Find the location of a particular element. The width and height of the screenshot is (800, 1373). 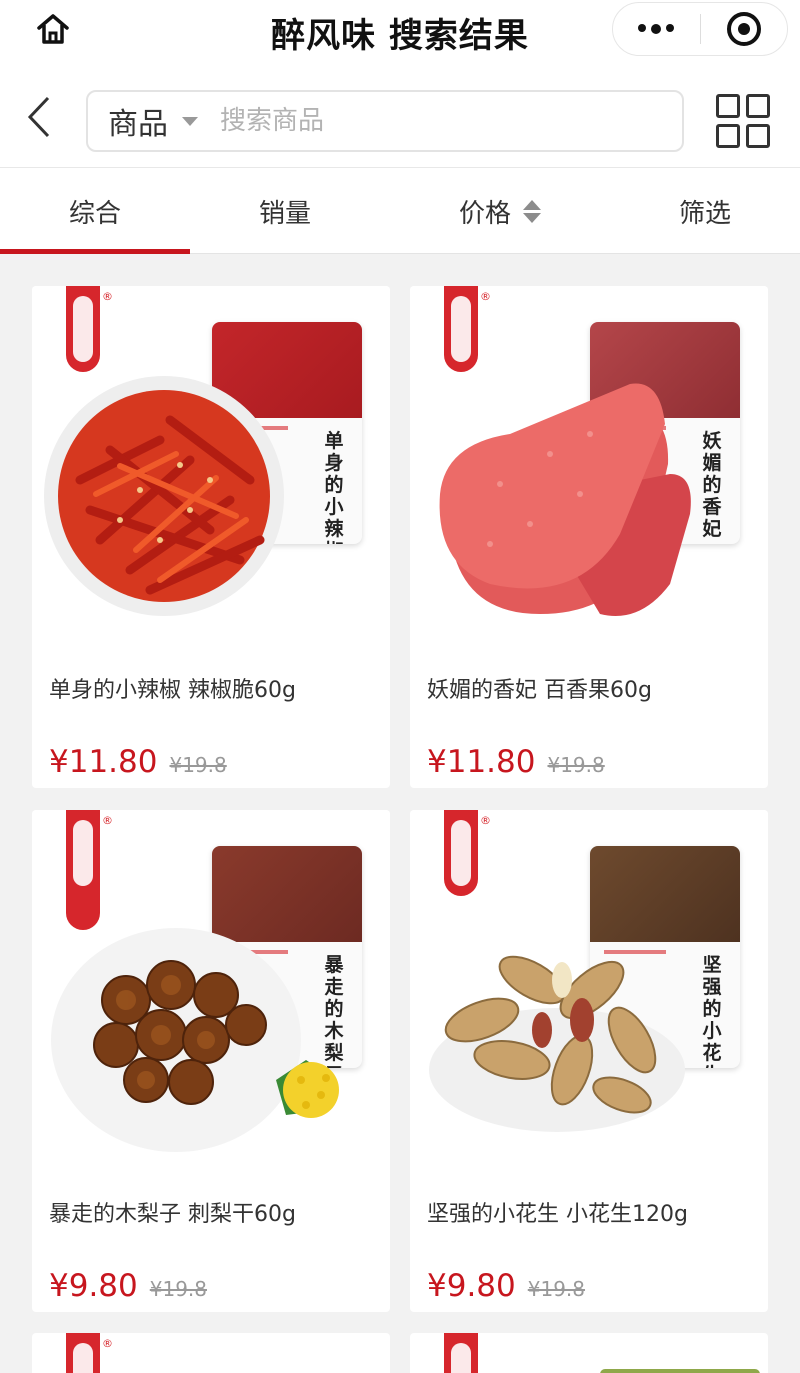

product-name: 单身的小辣椒 辣椒脆60g is located at coordinates (172, 688).